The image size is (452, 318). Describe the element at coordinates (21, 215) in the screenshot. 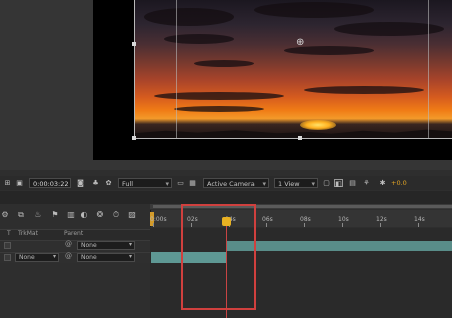

I see `composition-mini-flowchart-icon: ⧉` at that location.